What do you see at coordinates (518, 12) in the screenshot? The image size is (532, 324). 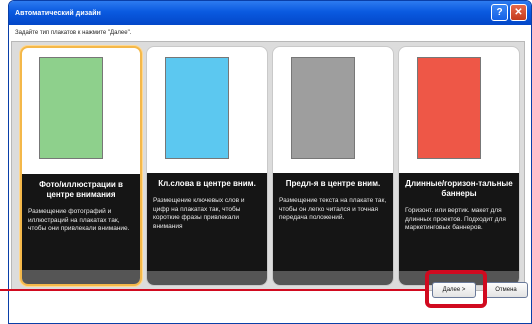 I see `close-button: ✕` at bounding box center [518, 12].